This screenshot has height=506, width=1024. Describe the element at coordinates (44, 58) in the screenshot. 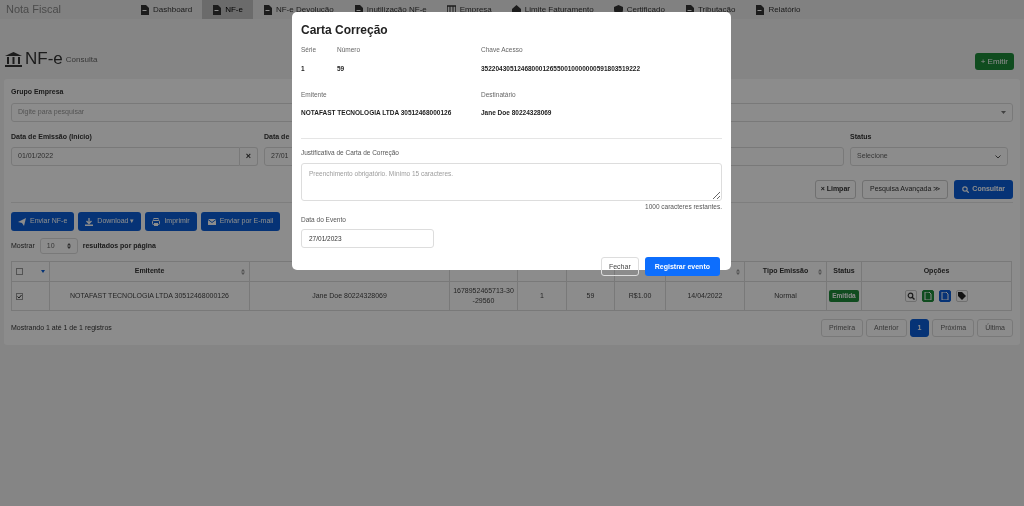

I see `page-title: NF-e` at that location.